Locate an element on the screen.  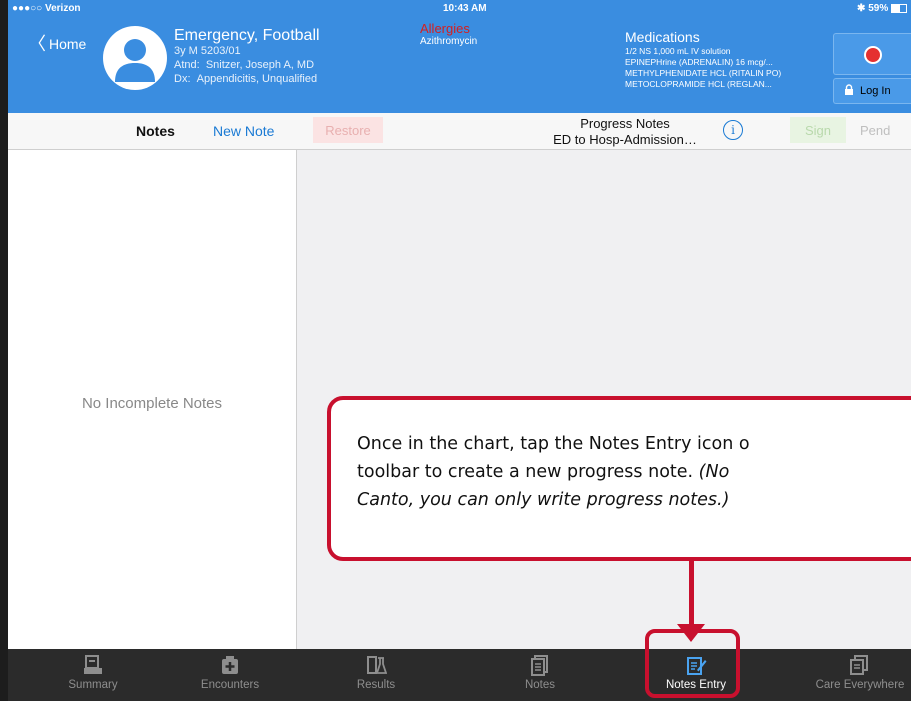
allergy-item: Azithromycin is located at coordinates (449, 41).